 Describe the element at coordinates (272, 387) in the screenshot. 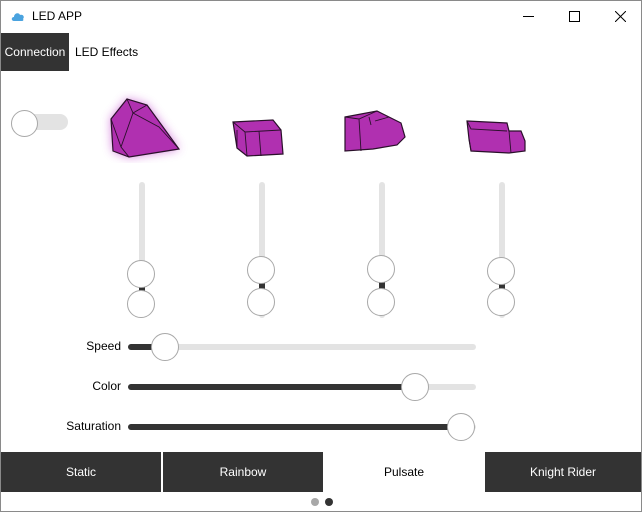

I see `color-fill` at that location.